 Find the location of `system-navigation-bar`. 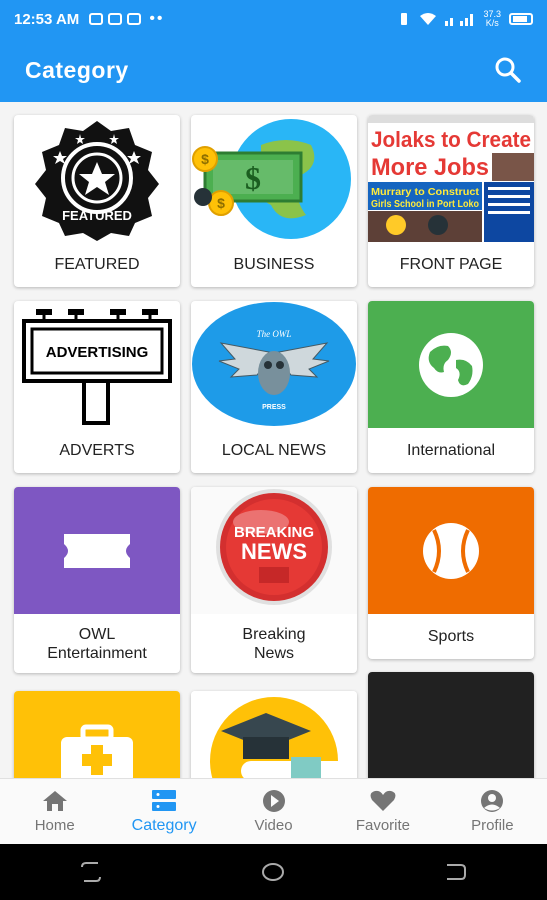

system-navigation-bar is located at coordinates (273, 872).